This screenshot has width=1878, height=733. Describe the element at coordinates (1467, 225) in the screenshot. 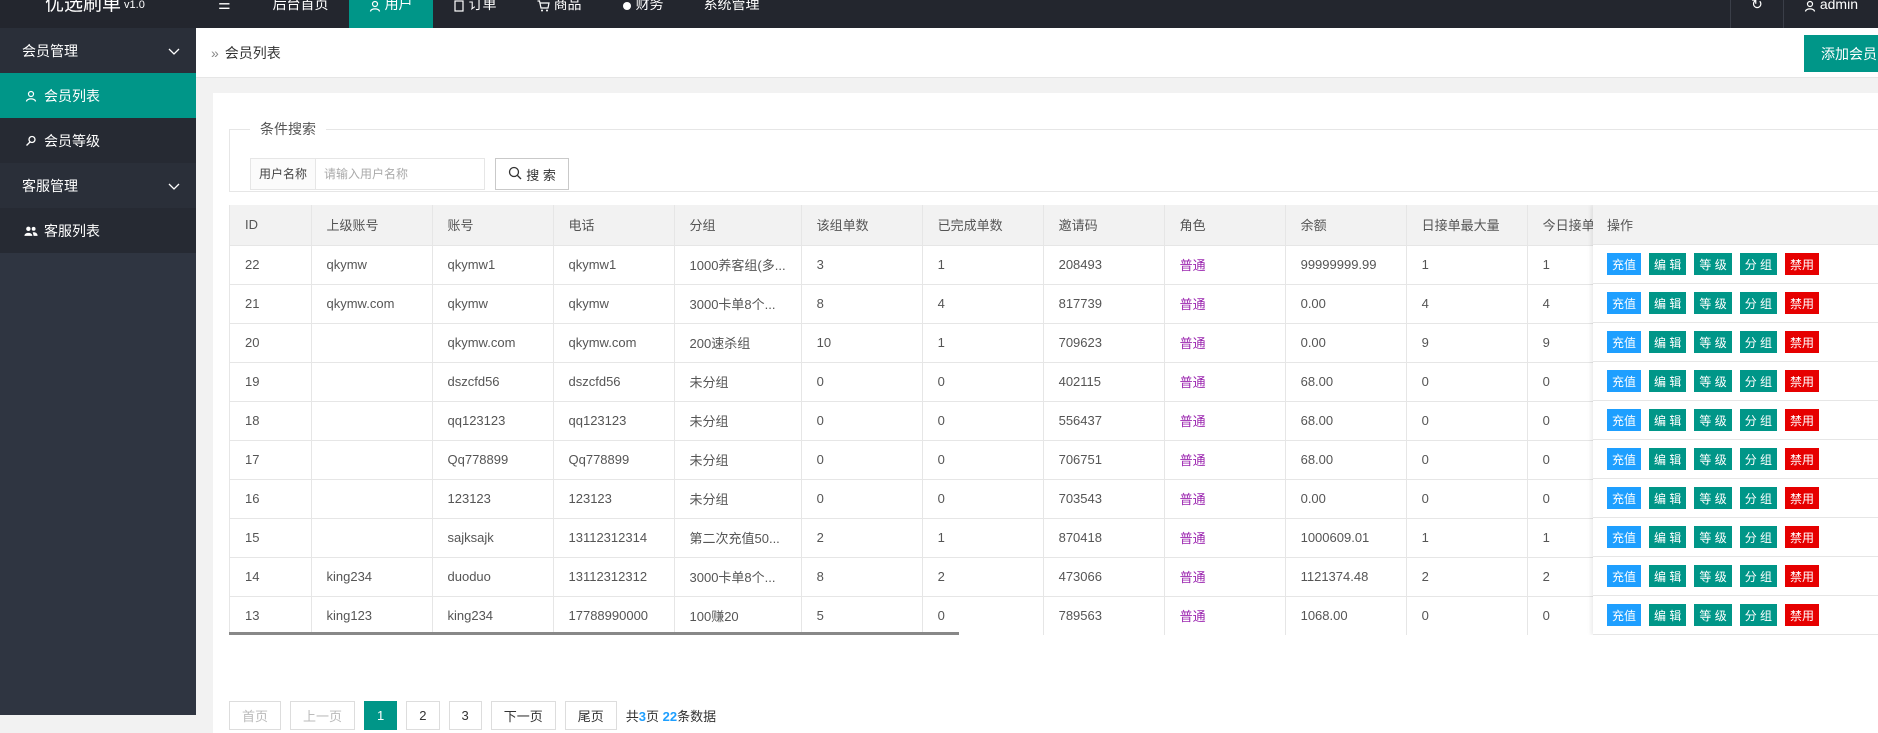

I see `col-daily-max: 日接单最大量` at that location.